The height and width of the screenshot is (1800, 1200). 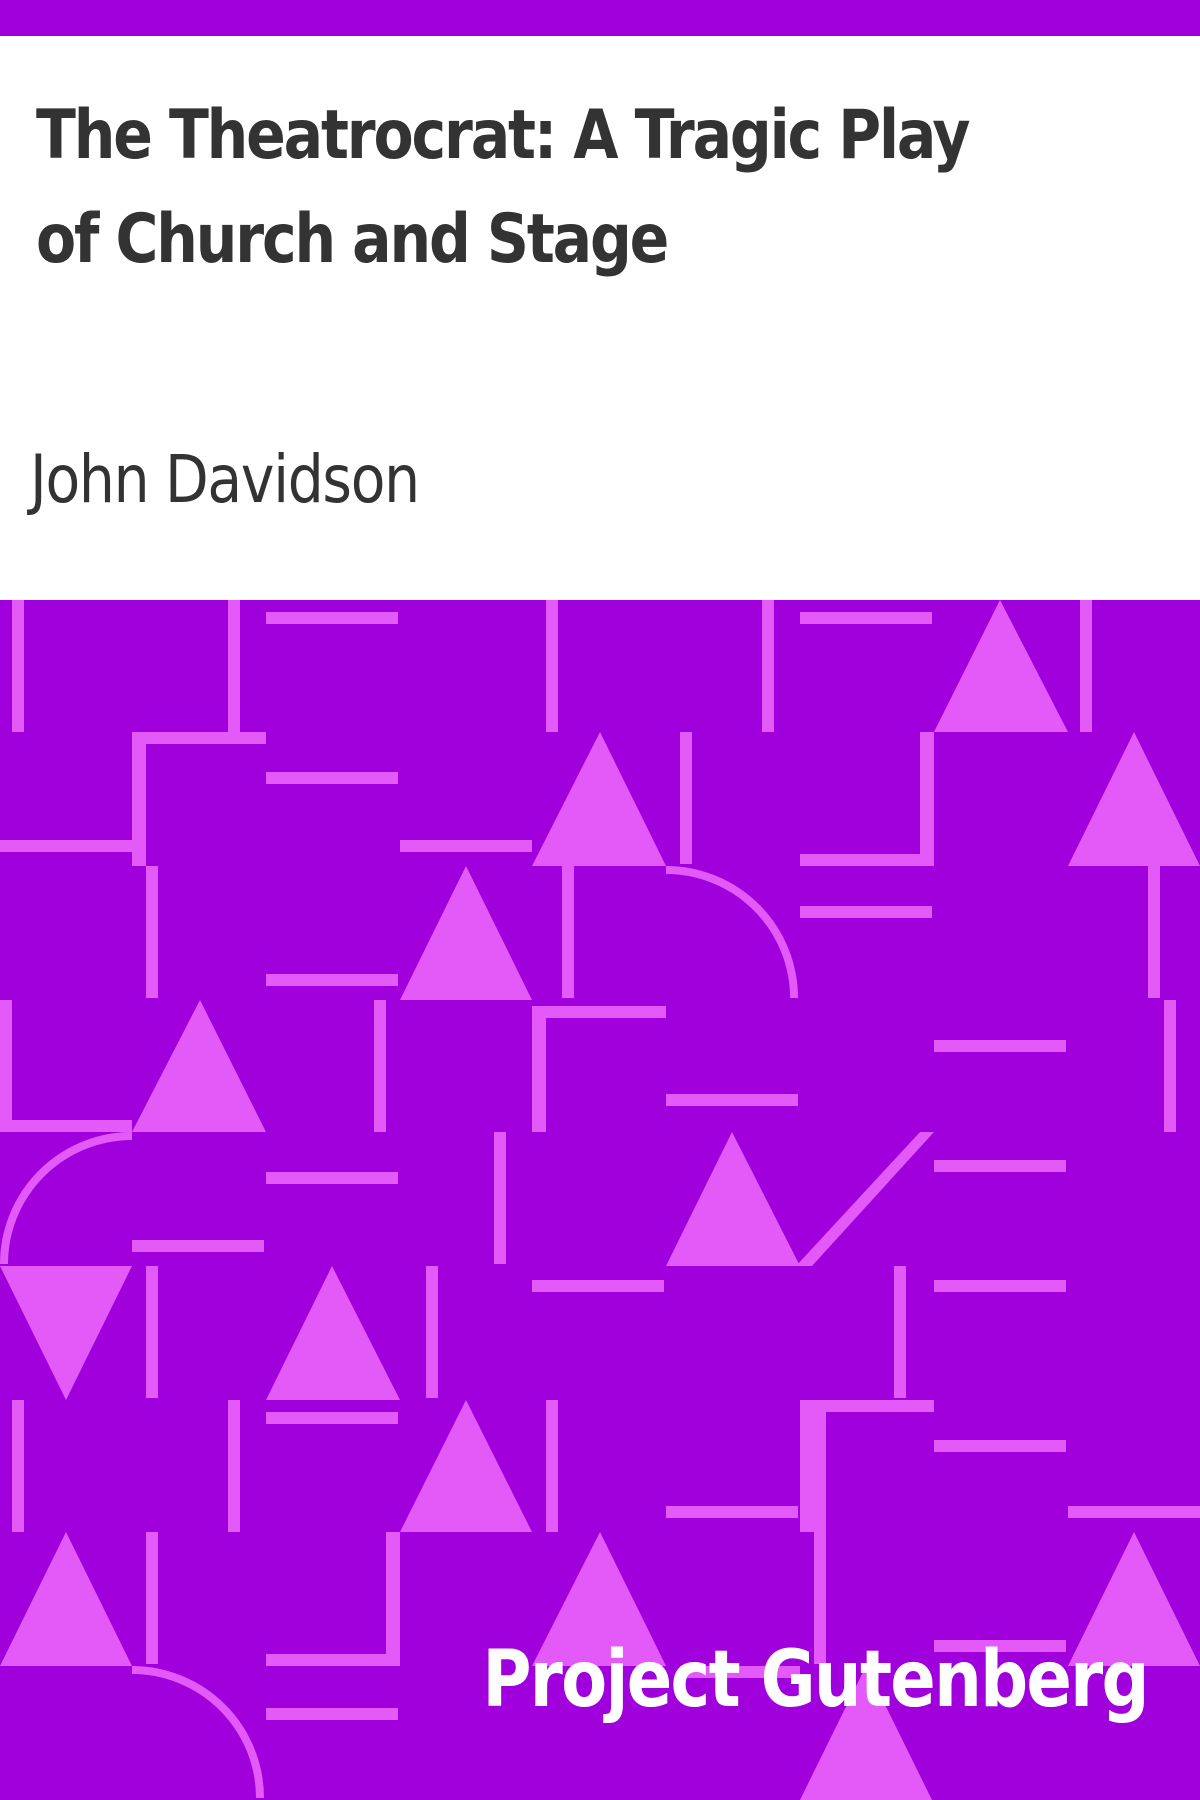 I want to click on book-author: John Davidson, so click(x=225, y=479).